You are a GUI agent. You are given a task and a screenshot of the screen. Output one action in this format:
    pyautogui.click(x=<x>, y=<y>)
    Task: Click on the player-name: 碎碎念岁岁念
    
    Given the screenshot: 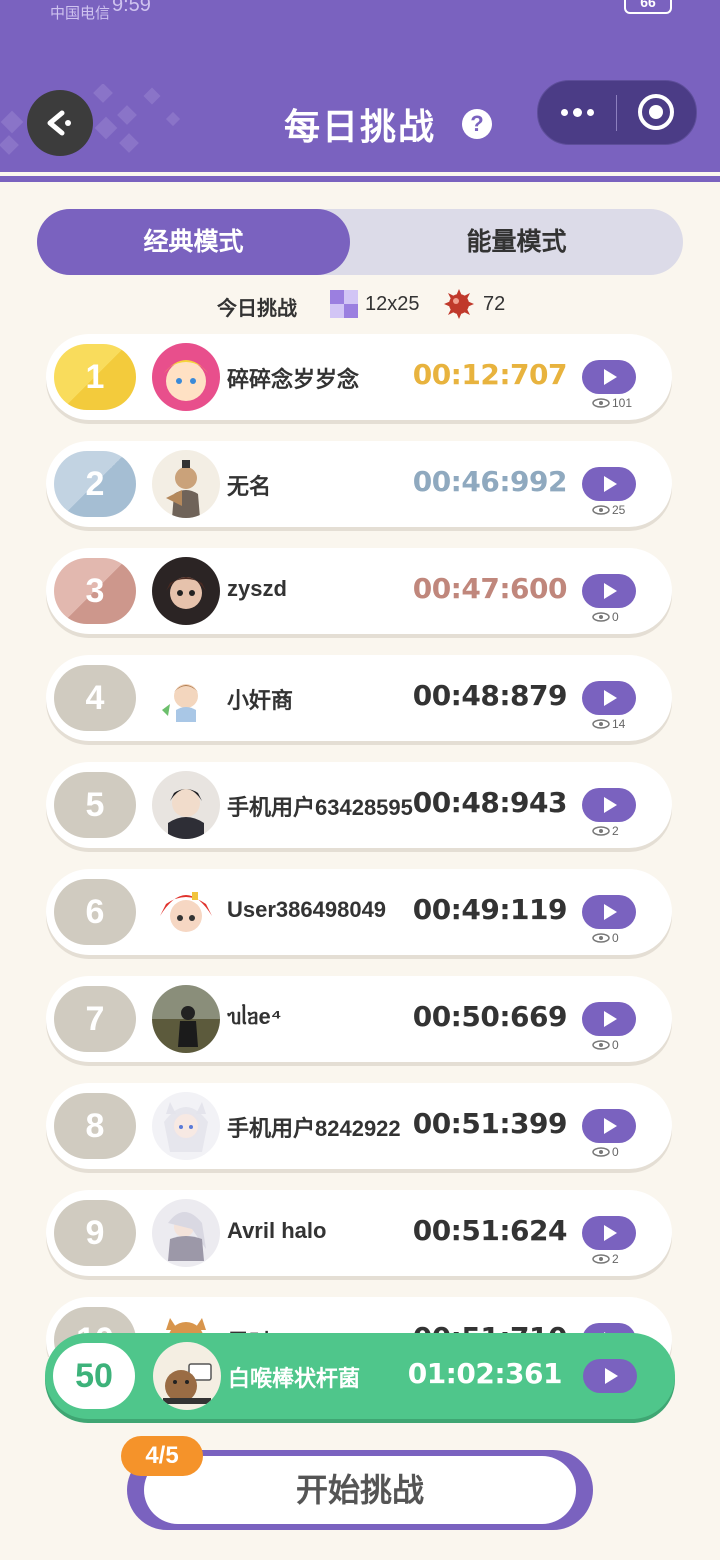 What is the action you would take?
    pyautogui.click(x=293, y=379)
    